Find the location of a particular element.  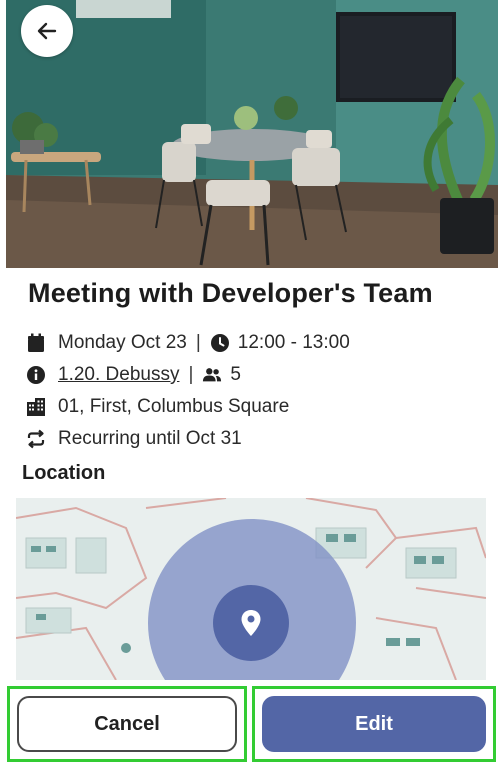

cancel-button-container: Cancel is located at coordinates (127, 724).